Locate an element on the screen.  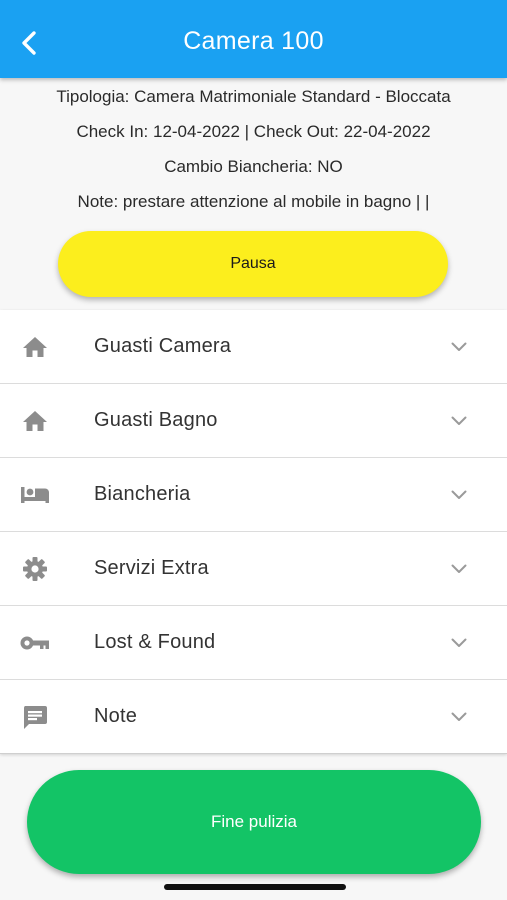
app-bar: Camera 100 is located at coordinates (253, 39).